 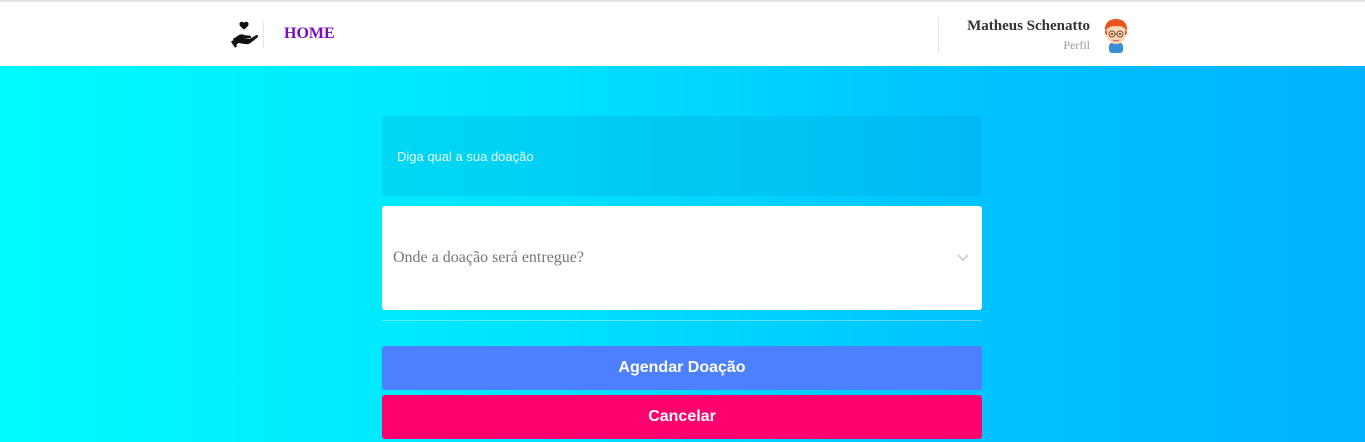 What do you see at coordinates (245, 35) in the screenshot?
I see `hand-heart-icon` at bounding box center [245, 35].